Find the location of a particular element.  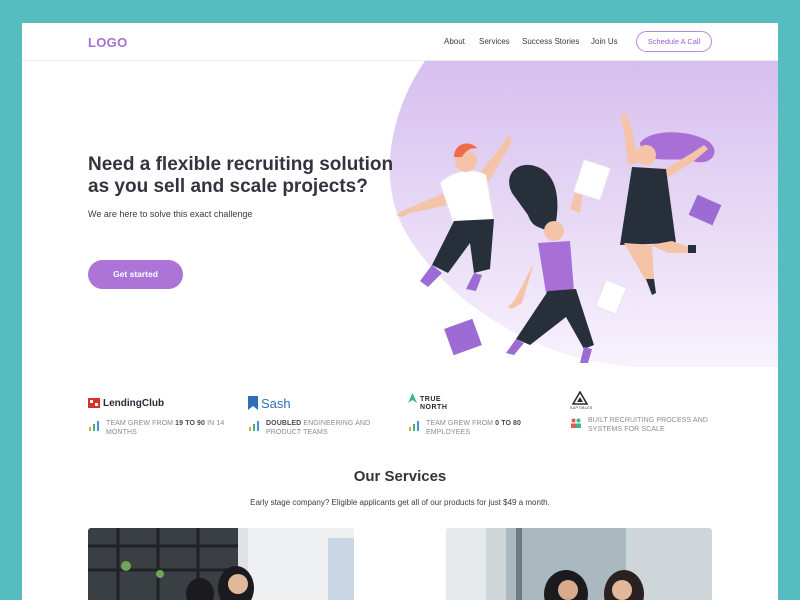

sash-logo: Sash is located at coordinates (323, 403).